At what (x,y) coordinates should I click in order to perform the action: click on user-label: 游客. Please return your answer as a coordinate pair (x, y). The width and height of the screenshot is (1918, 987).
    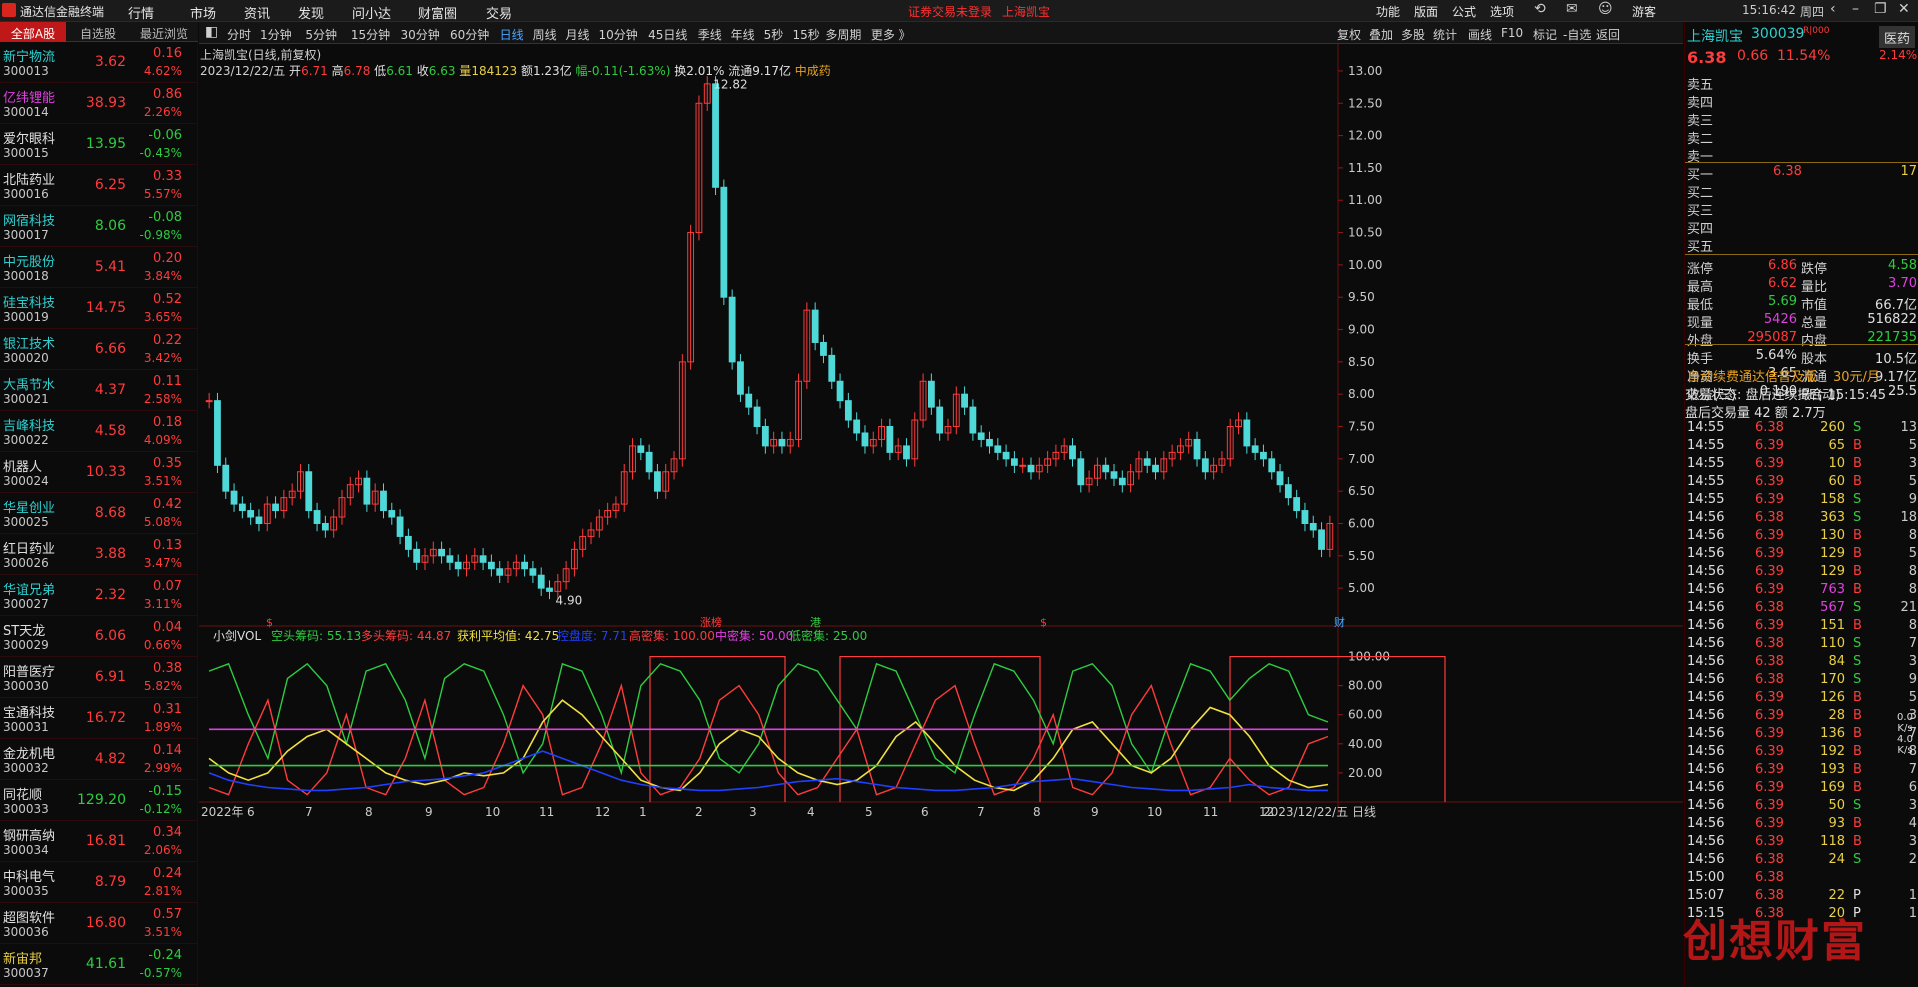
    Looking at the image, I should click on (1644, 11).